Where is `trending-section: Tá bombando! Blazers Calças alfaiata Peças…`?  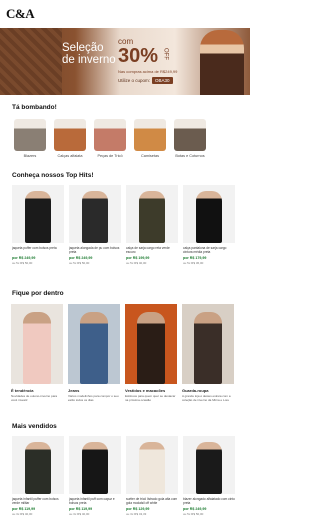 trending-section: Tá bombando! Blazers Calças alfaiata Peças… is located at coordinates (125, 131).